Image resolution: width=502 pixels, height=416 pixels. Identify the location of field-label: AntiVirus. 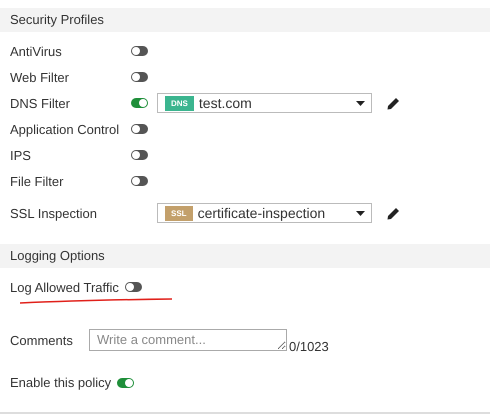
(36, 51).